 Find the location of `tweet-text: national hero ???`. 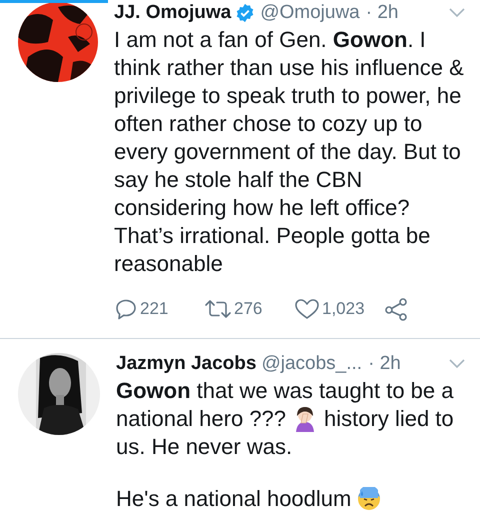

tweet-text: national hero ??? is located at coordinates (201, 418).